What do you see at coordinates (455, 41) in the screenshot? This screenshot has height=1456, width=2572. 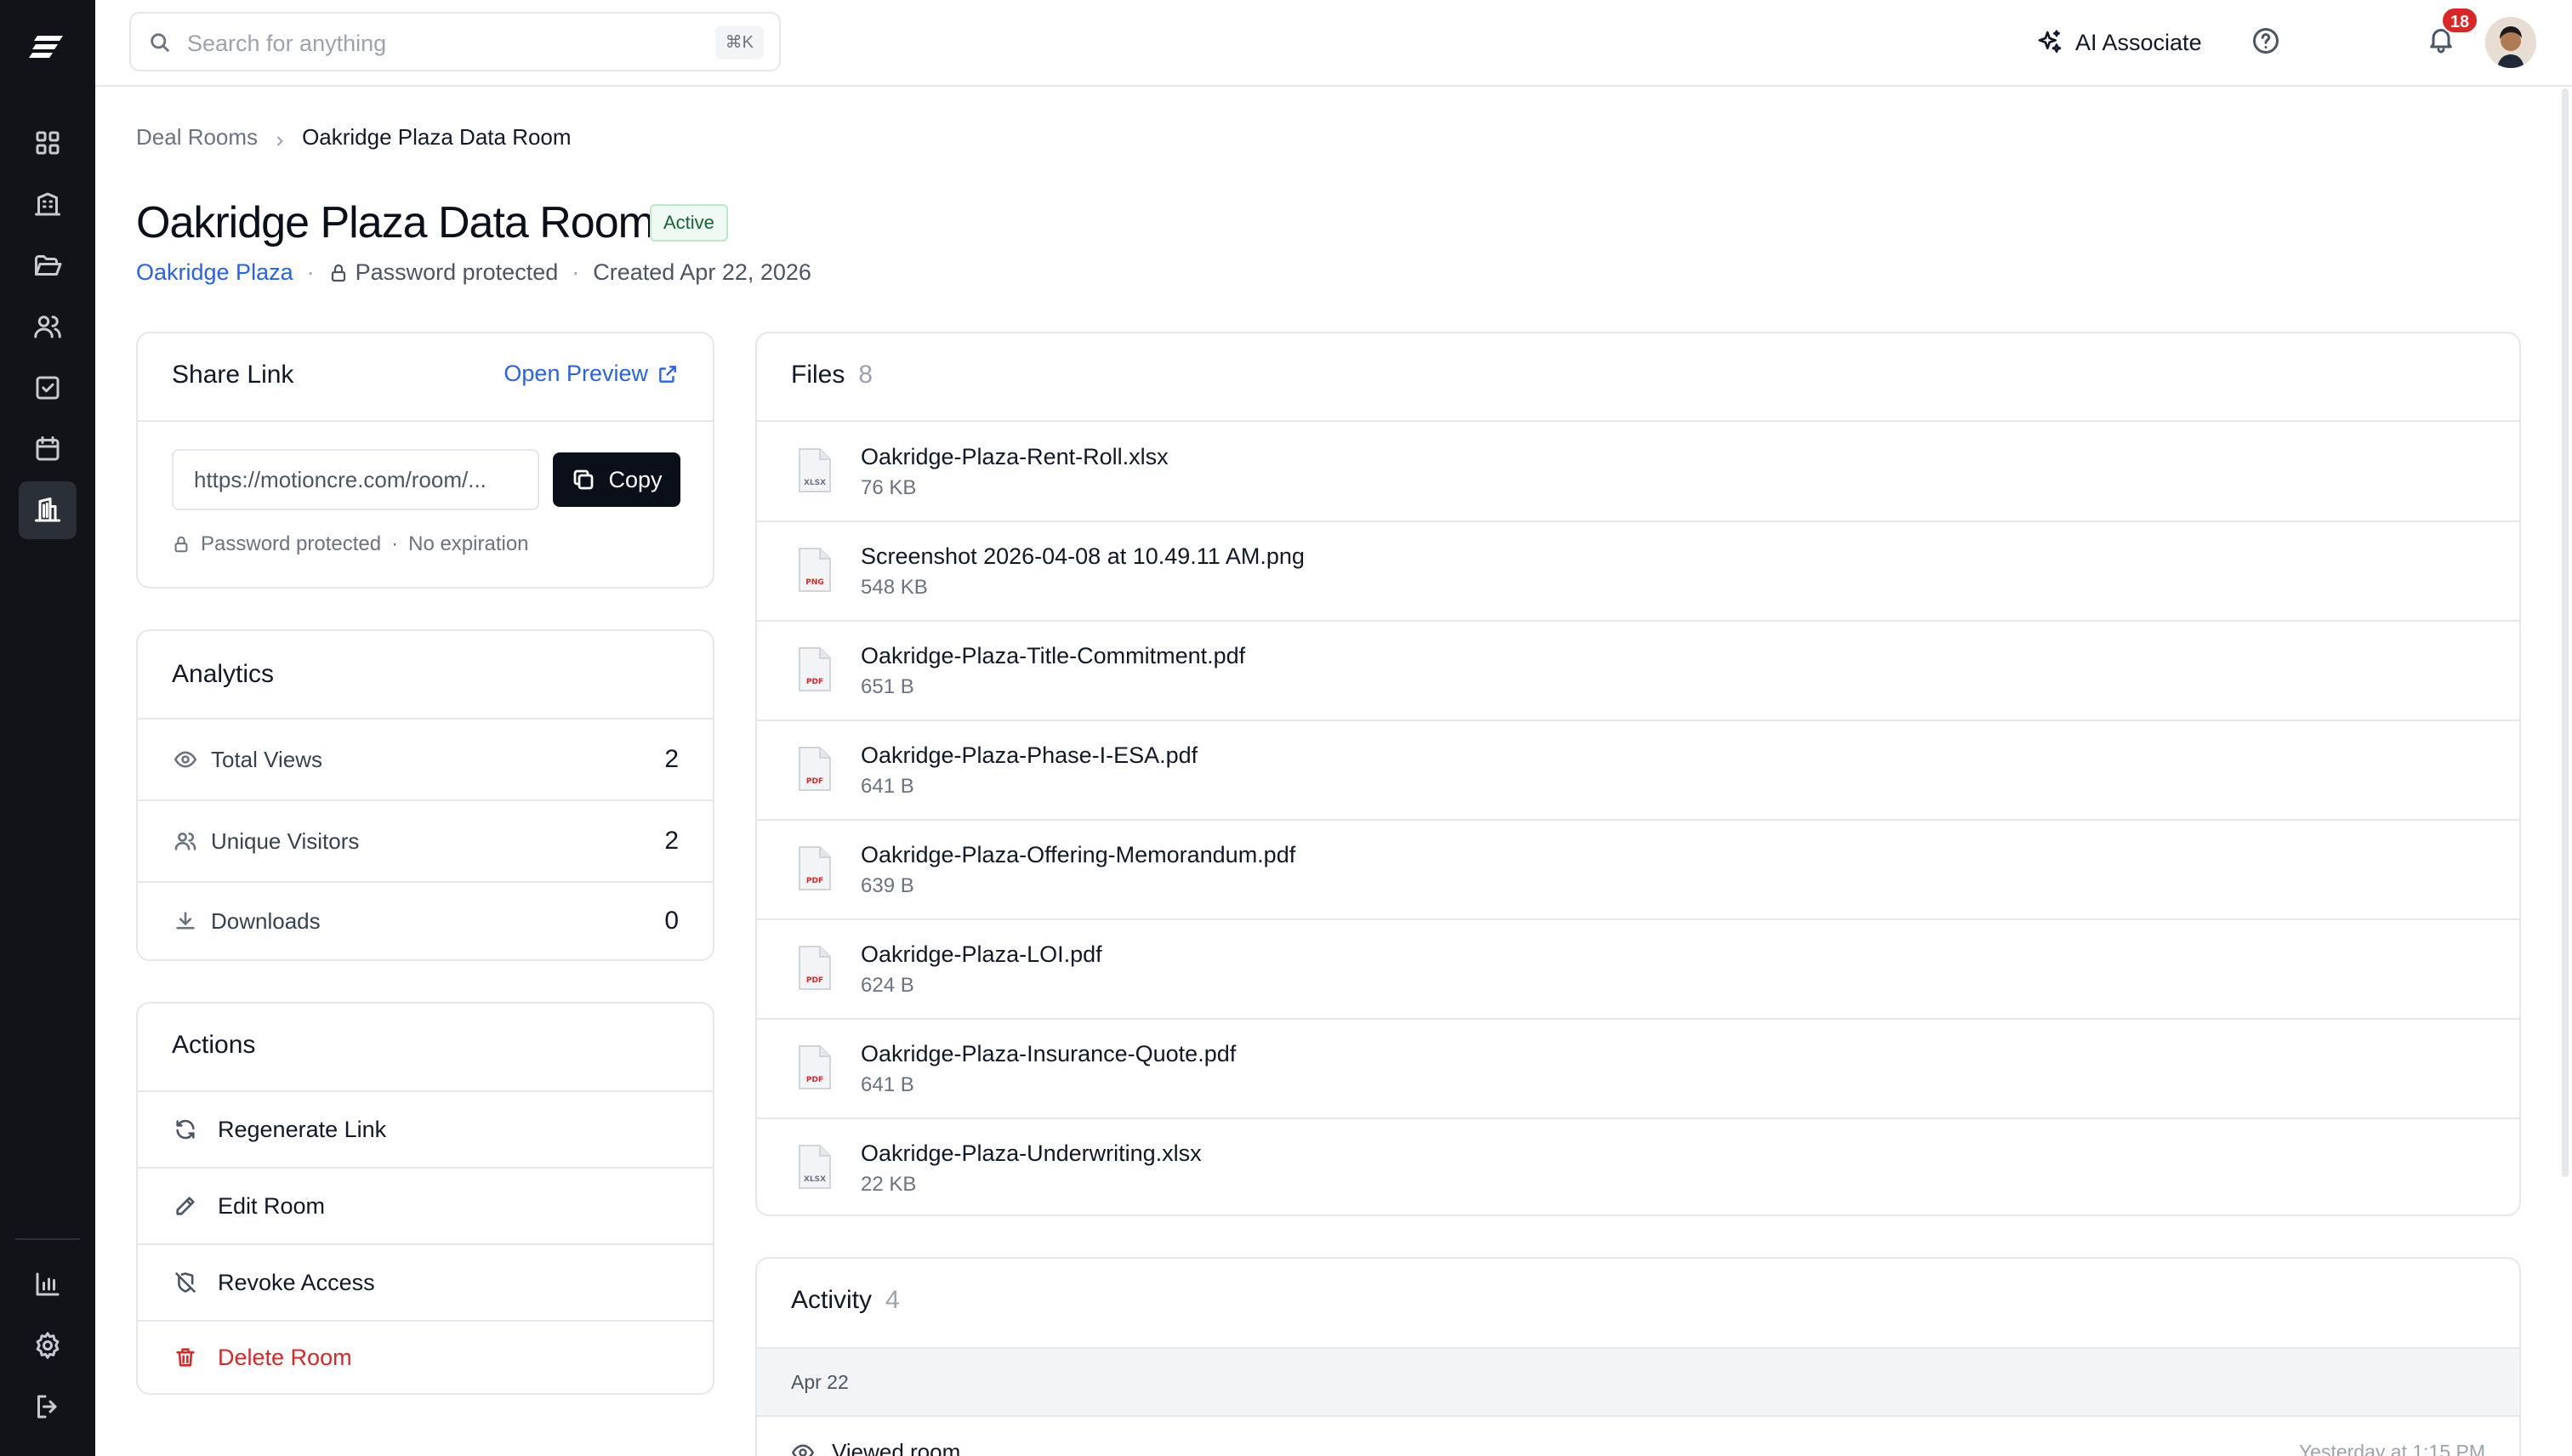 I see `search-input: Search for anything ⌘K` at bounding box center [455, 41].